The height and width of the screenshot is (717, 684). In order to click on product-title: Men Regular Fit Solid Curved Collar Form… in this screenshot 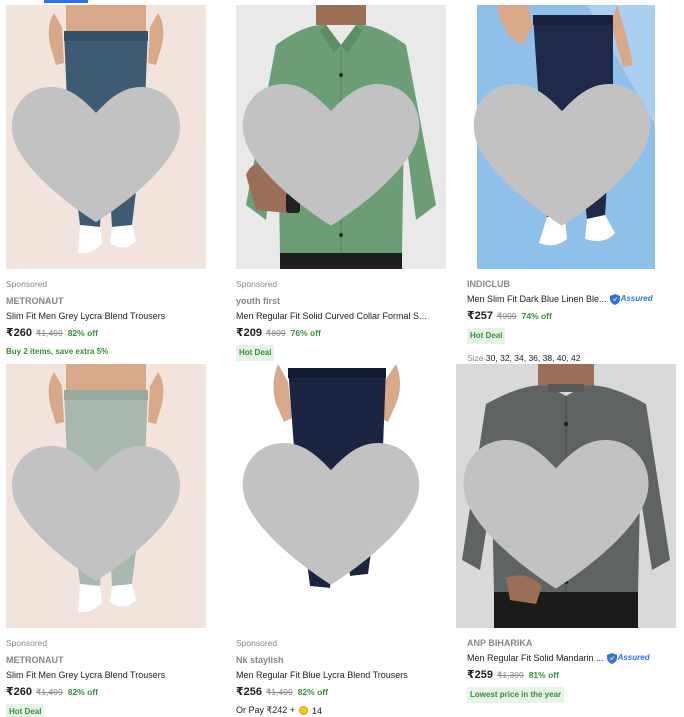, I will do `click(336, 316)`.